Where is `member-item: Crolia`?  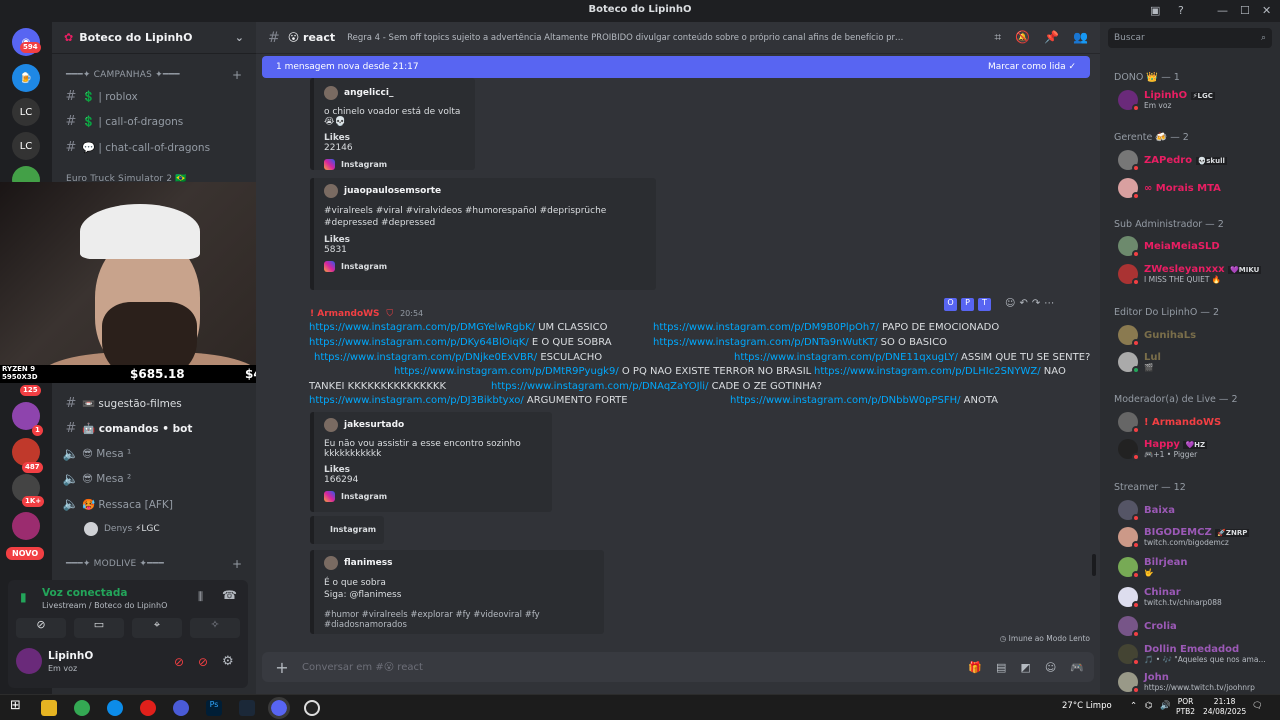
member-item: Crolia is located at coordinates (1198, 627).